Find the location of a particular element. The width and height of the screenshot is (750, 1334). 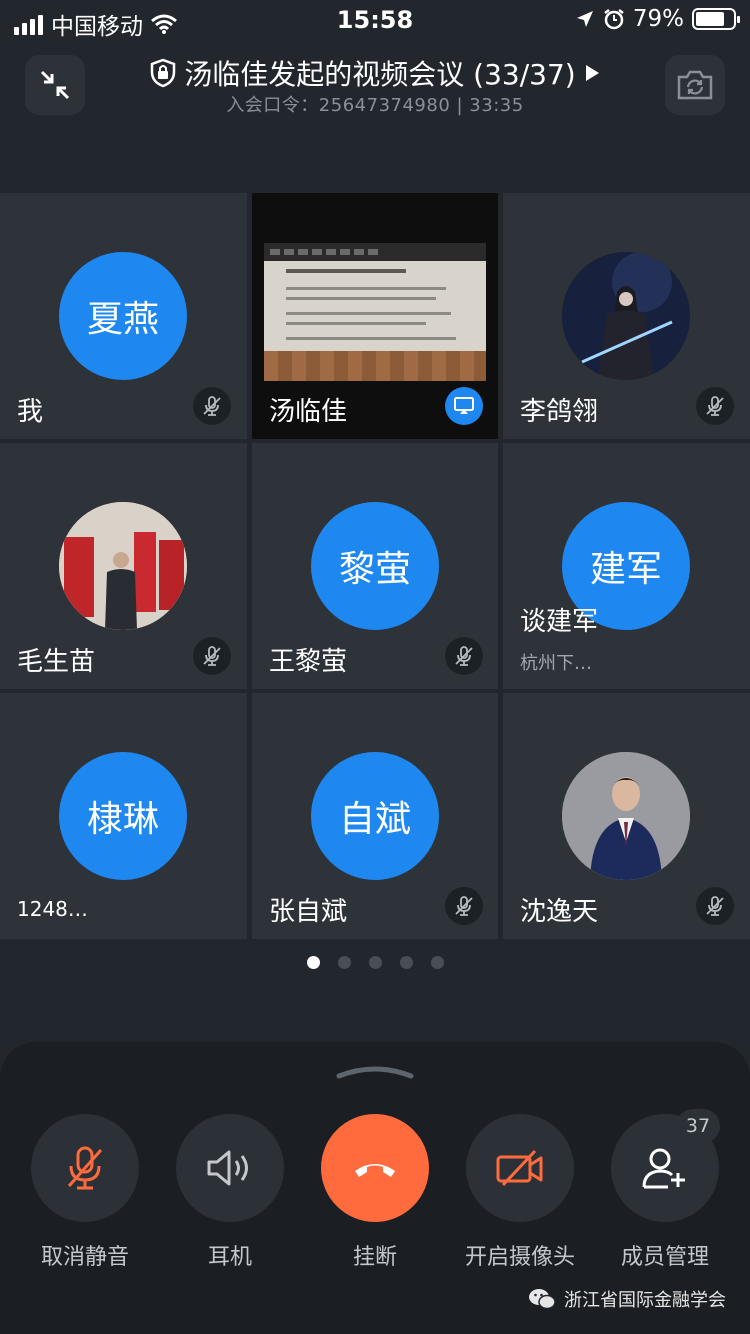

participant-name: 毛生苗 is located at coordinates (56, 662).